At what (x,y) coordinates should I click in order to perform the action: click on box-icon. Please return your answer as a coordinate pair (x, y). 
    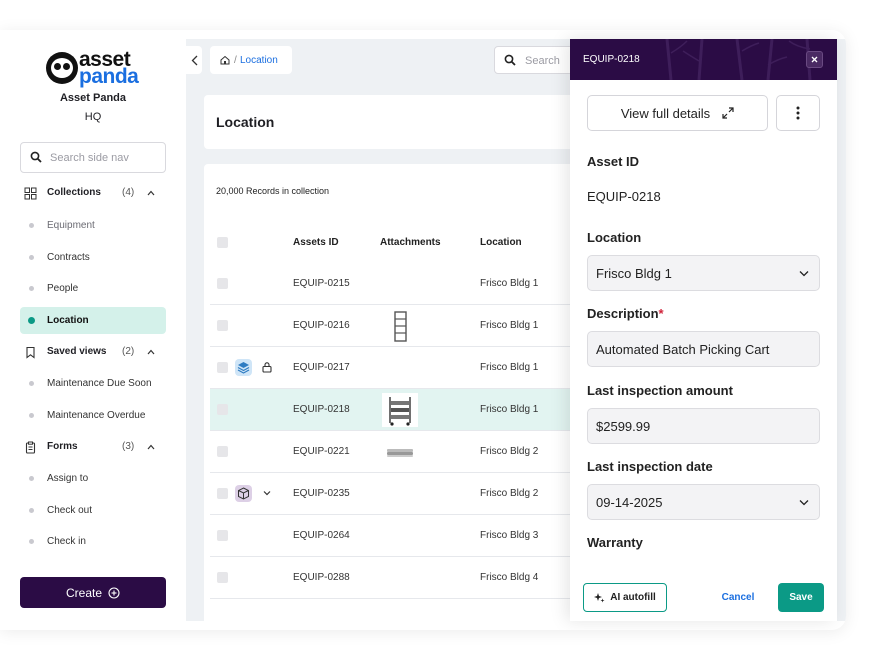
    Looking at the image, I should click on (243, 493).